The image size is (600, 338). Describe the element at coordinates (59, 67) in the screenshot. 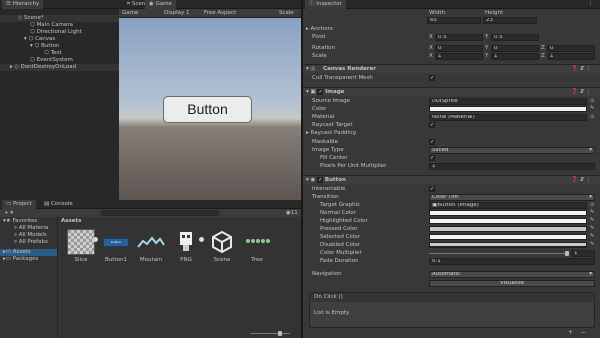

I see `hierarchy-item-dontdestroyonload: ▸ ◇ DontDestroyOnLoad` at that location.